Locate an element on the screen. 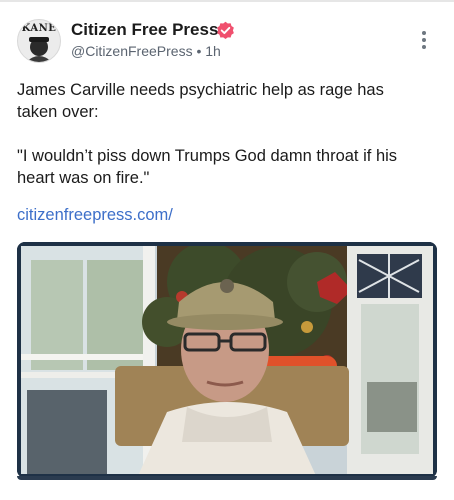 The width and height of the screenshot is (454, 500). author-name: Citizen Free Press is located at coordinates (144, 30).